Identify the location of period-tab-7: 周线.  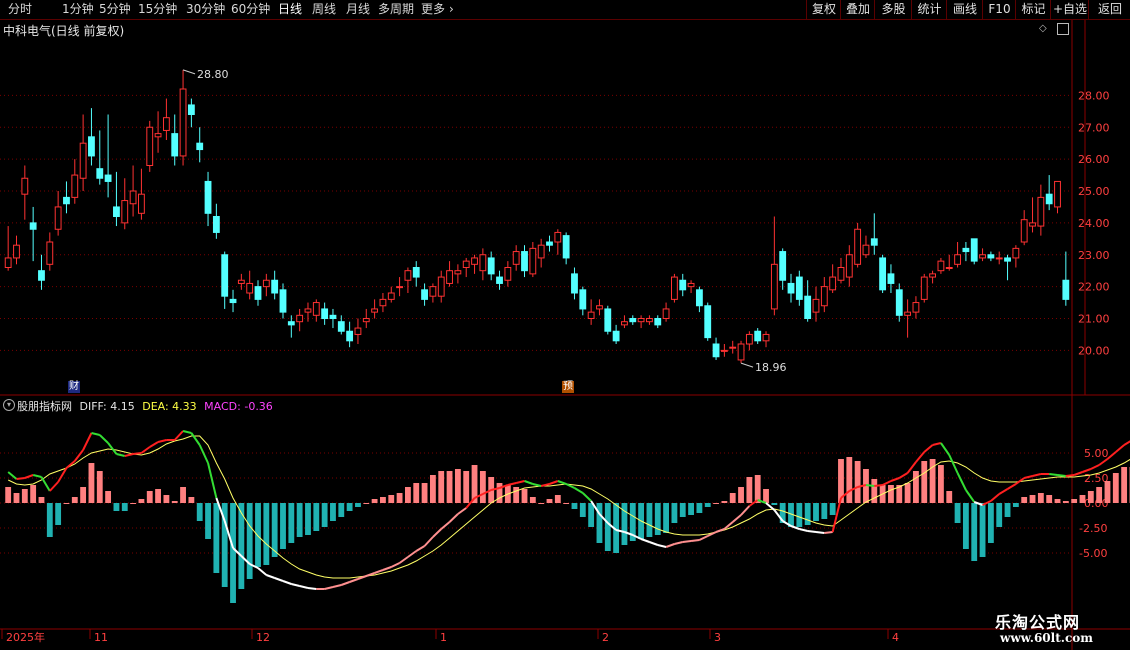
(324, 9).